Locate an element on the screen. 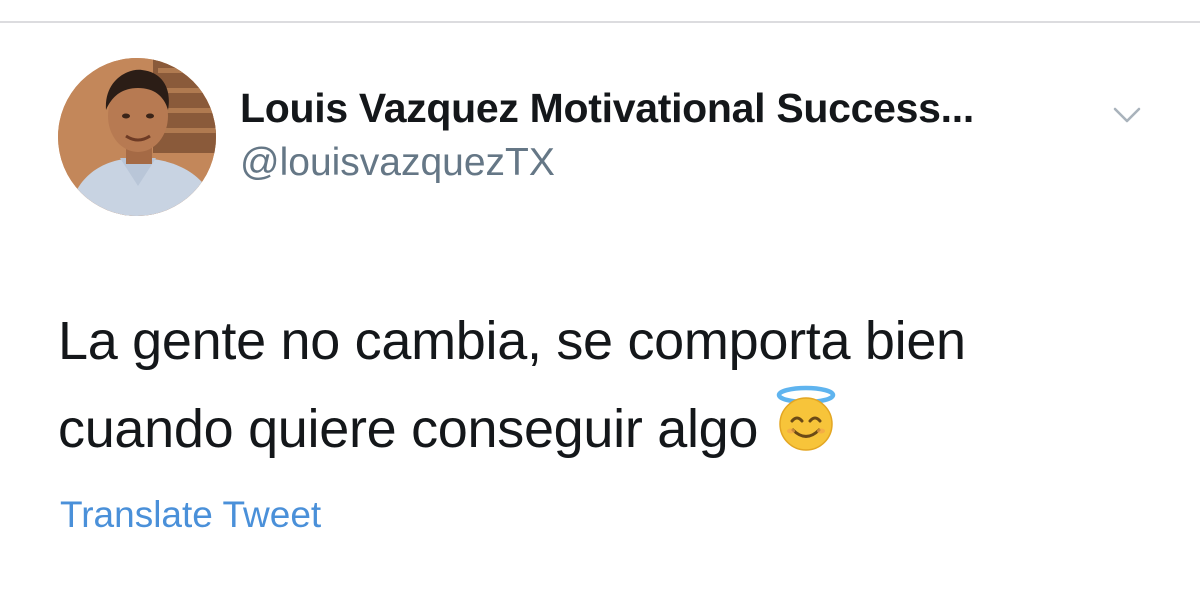 This screenshot has height=595, width=1200. tweet-text-line: cuando quiere conseguir algo is located at coordinates (608, 429).